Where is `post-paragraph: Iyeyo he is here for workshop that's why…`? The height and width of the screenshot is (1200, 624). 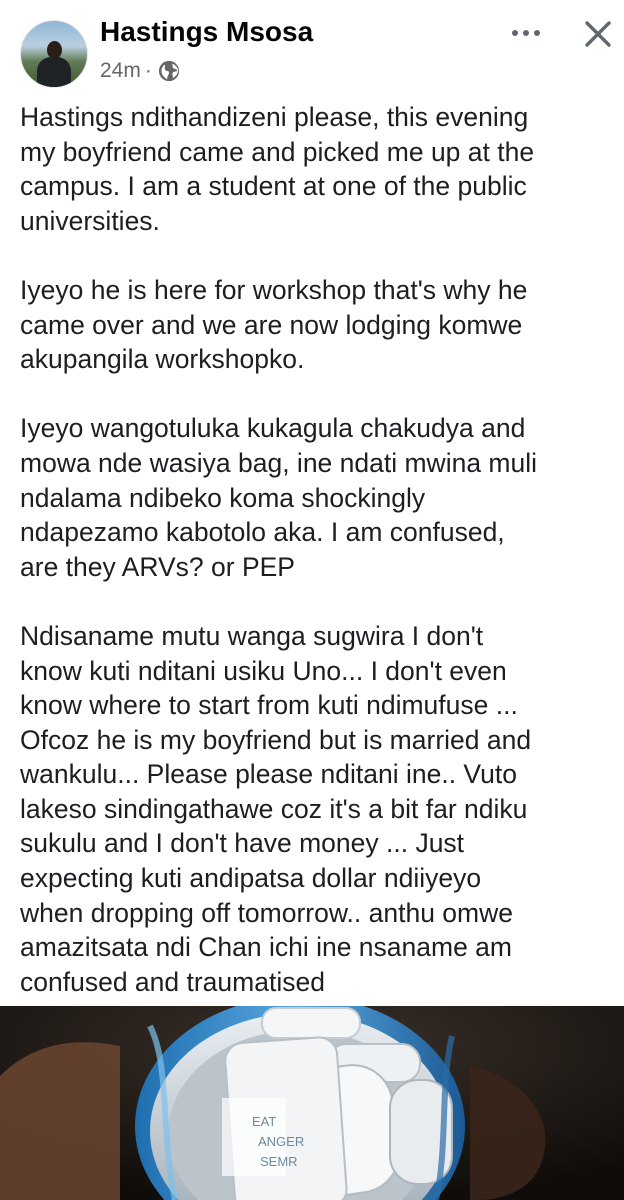 post-paragraph: Iyeyo he is here for workshop that's why… is located at coordinates (274, 324).